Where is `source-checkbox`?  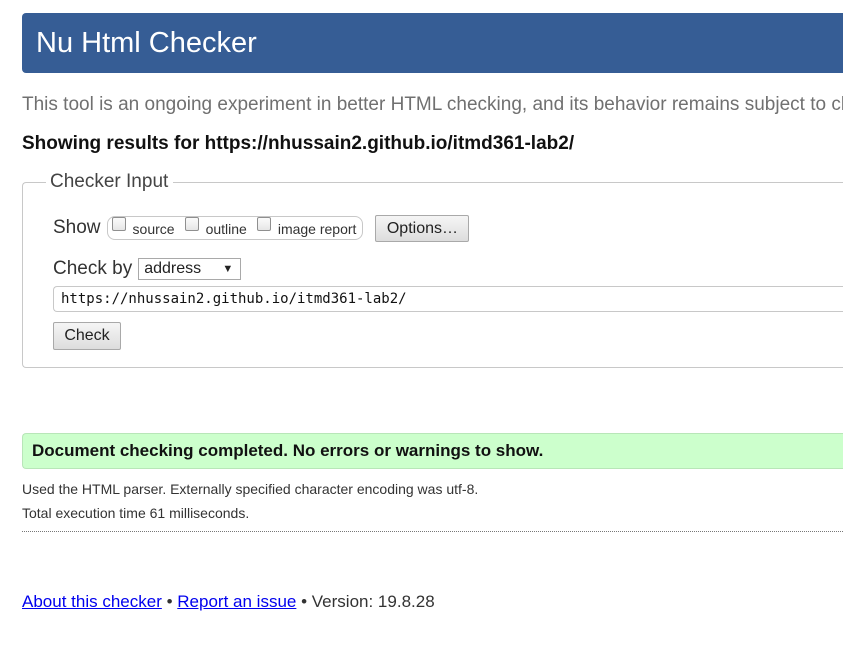 source-checkbox is located at coordinates (118, 224).